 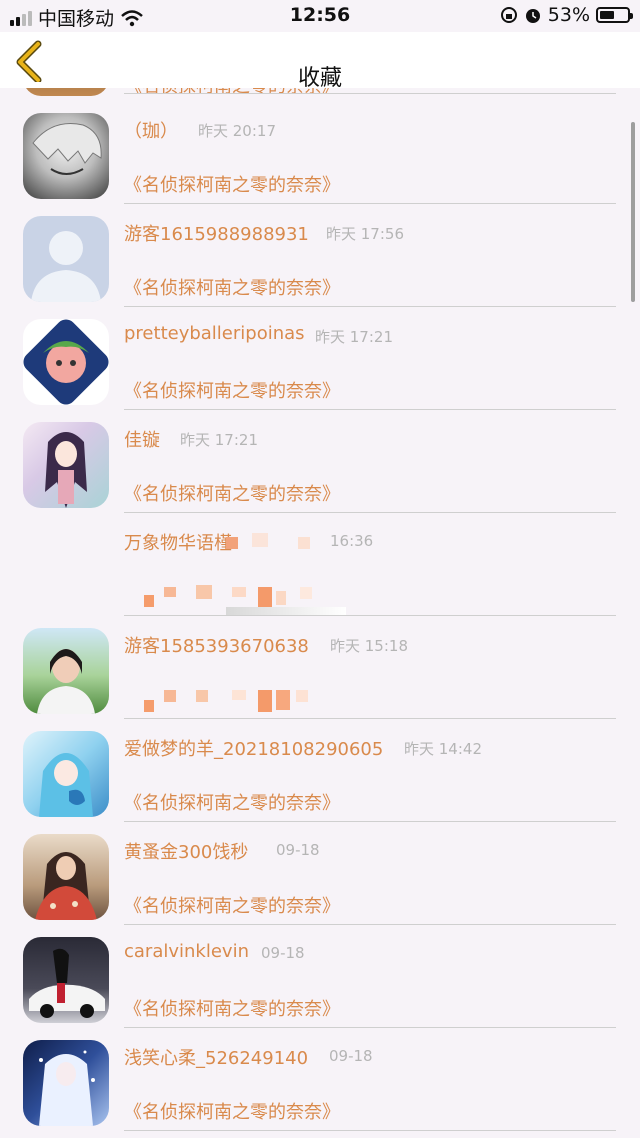 I want to click on status-bar: 中国移动 12:56 53%, so click(x=320, y=16).